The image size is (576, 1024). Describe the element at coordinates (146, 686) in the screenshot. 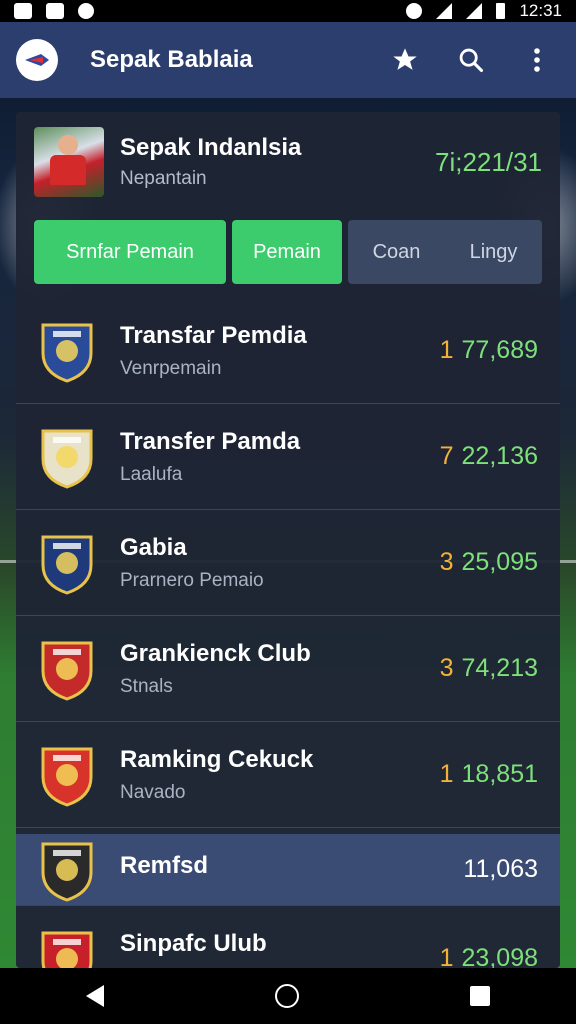

I see `club-subtitle: Stnals` at that location.